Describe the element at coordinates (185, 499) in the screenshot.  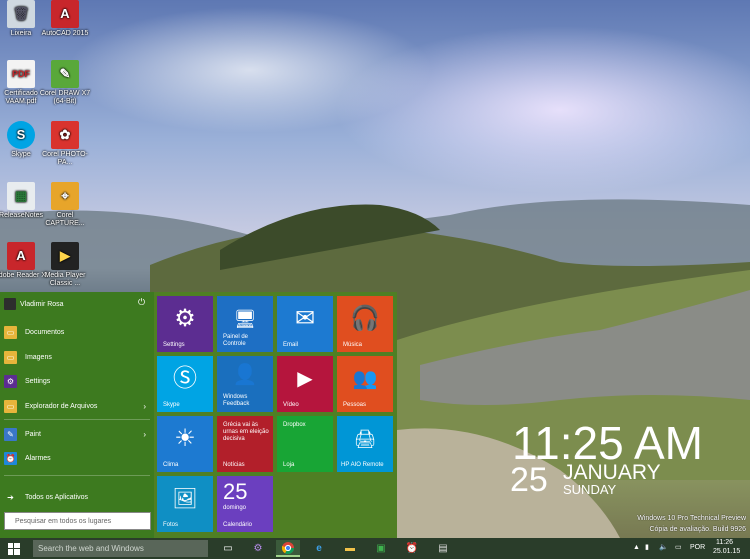
I see `photos-icon: 🖼` at that location.